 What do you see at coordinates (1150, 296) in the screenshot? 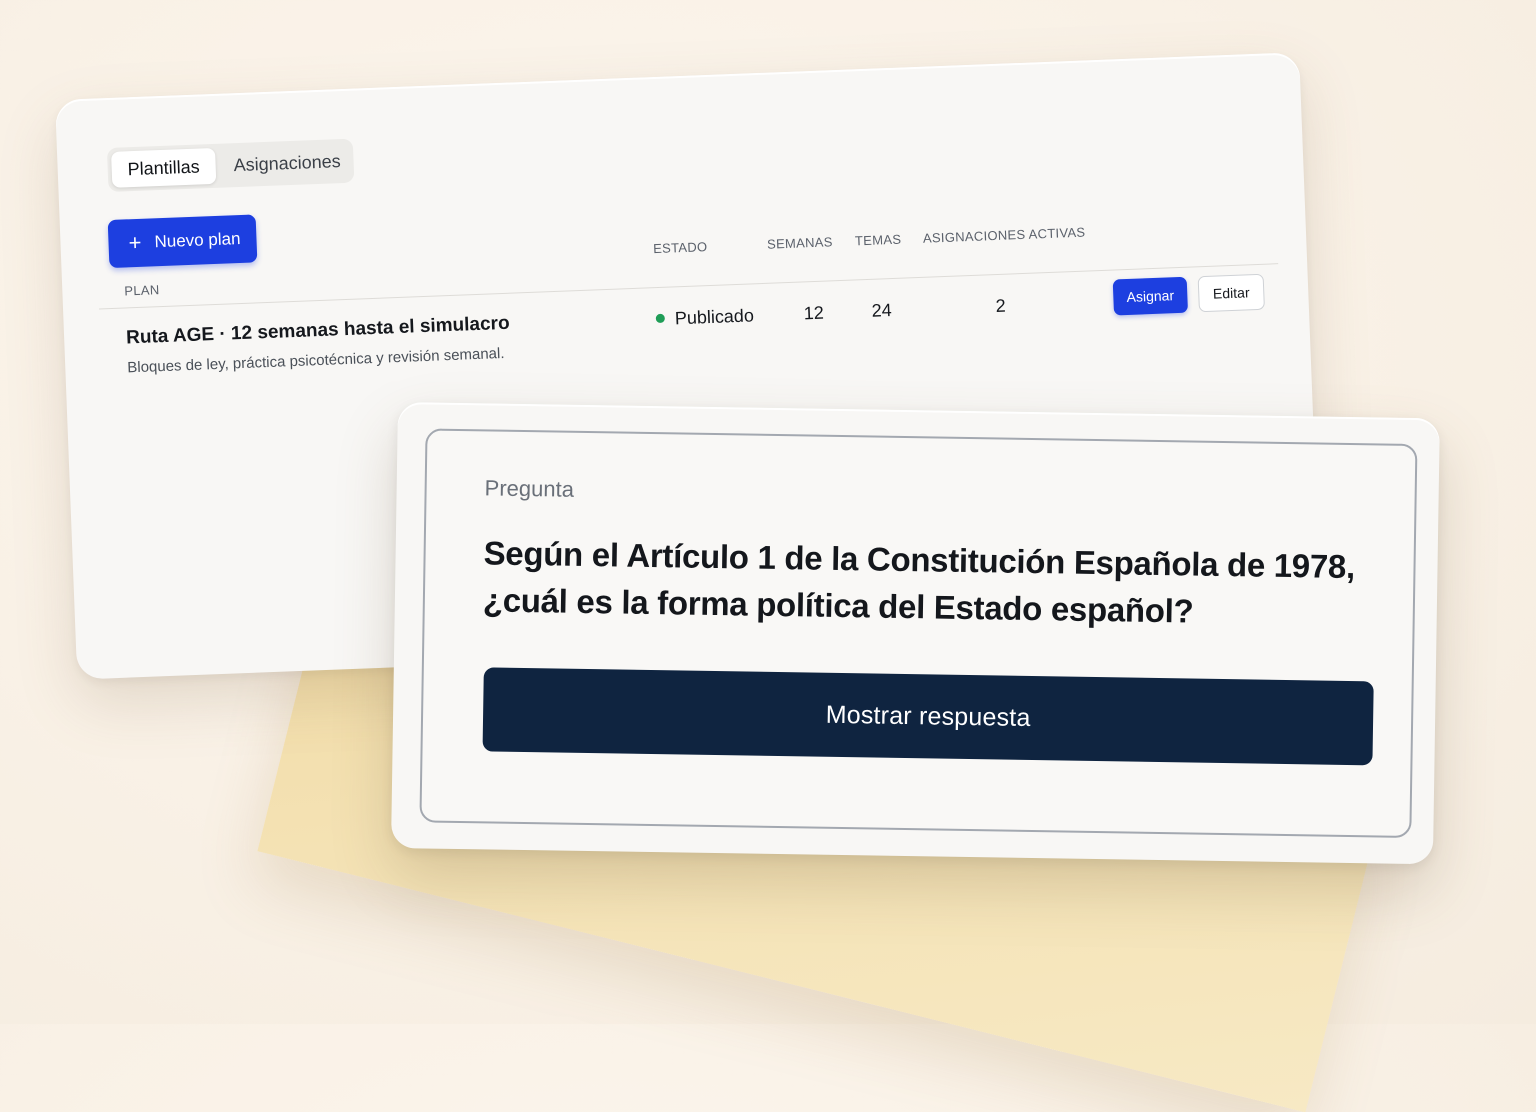
I see `assign-button: Asignar` at bounding box center [1150, 296].